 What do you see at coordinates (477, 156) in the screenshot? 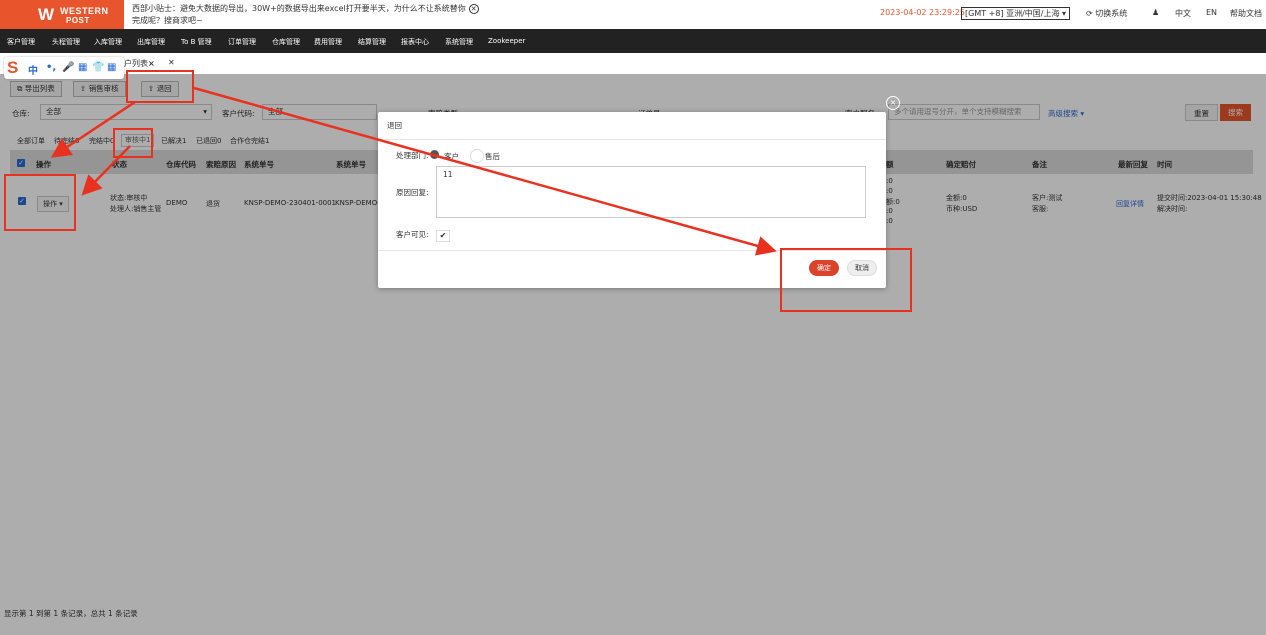
I see `radio-aftersale` at bounding box center [477, 156].